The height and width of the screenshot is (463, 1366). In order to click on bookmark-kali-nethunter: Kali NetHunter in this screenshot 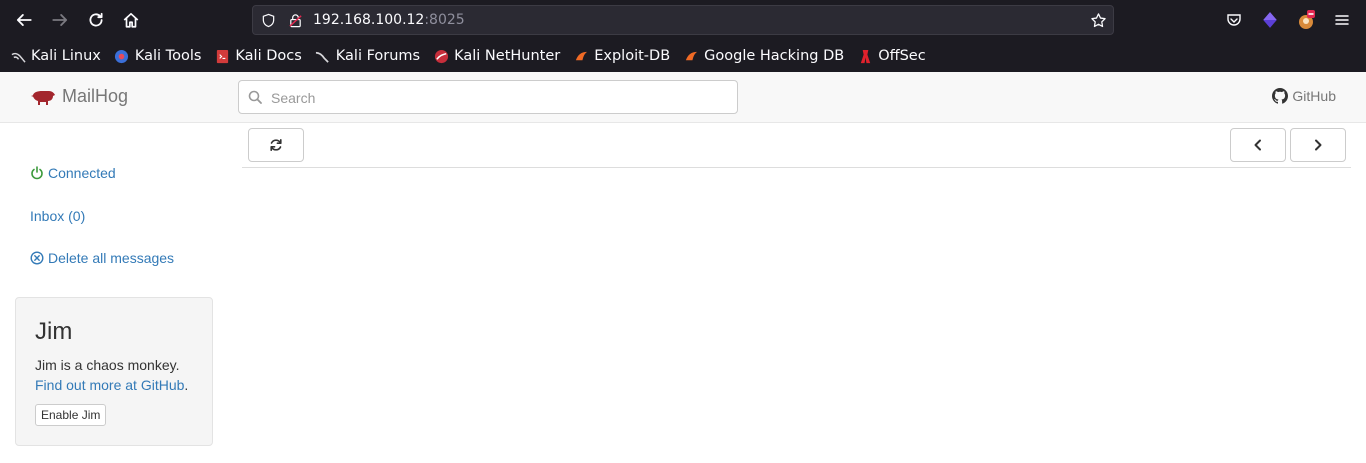, I will do `click(496, 56)`.